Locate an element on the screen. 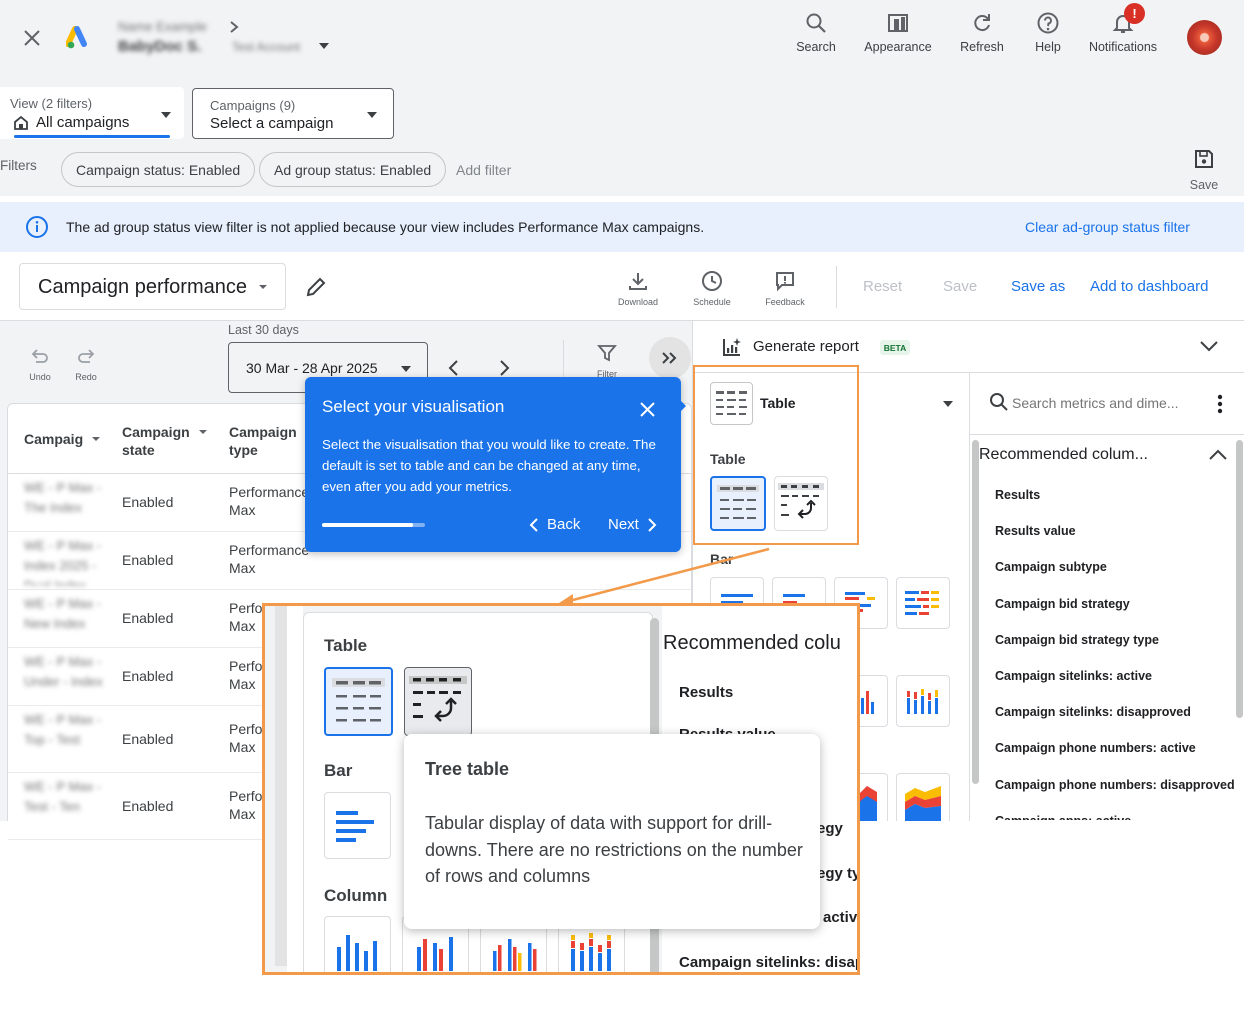 This screenshot has height=1032, width=1244. filters-save-button: Save is located at coordinates (1204, 170).